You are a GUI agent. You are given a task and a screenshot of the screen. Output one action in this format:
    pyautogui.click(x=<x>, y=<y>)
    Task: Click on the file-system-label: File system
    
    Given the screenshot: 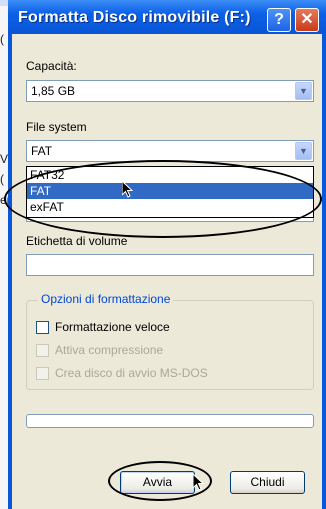 What is the action you would take?
    pyautogui.click(x=56, y=127)
    